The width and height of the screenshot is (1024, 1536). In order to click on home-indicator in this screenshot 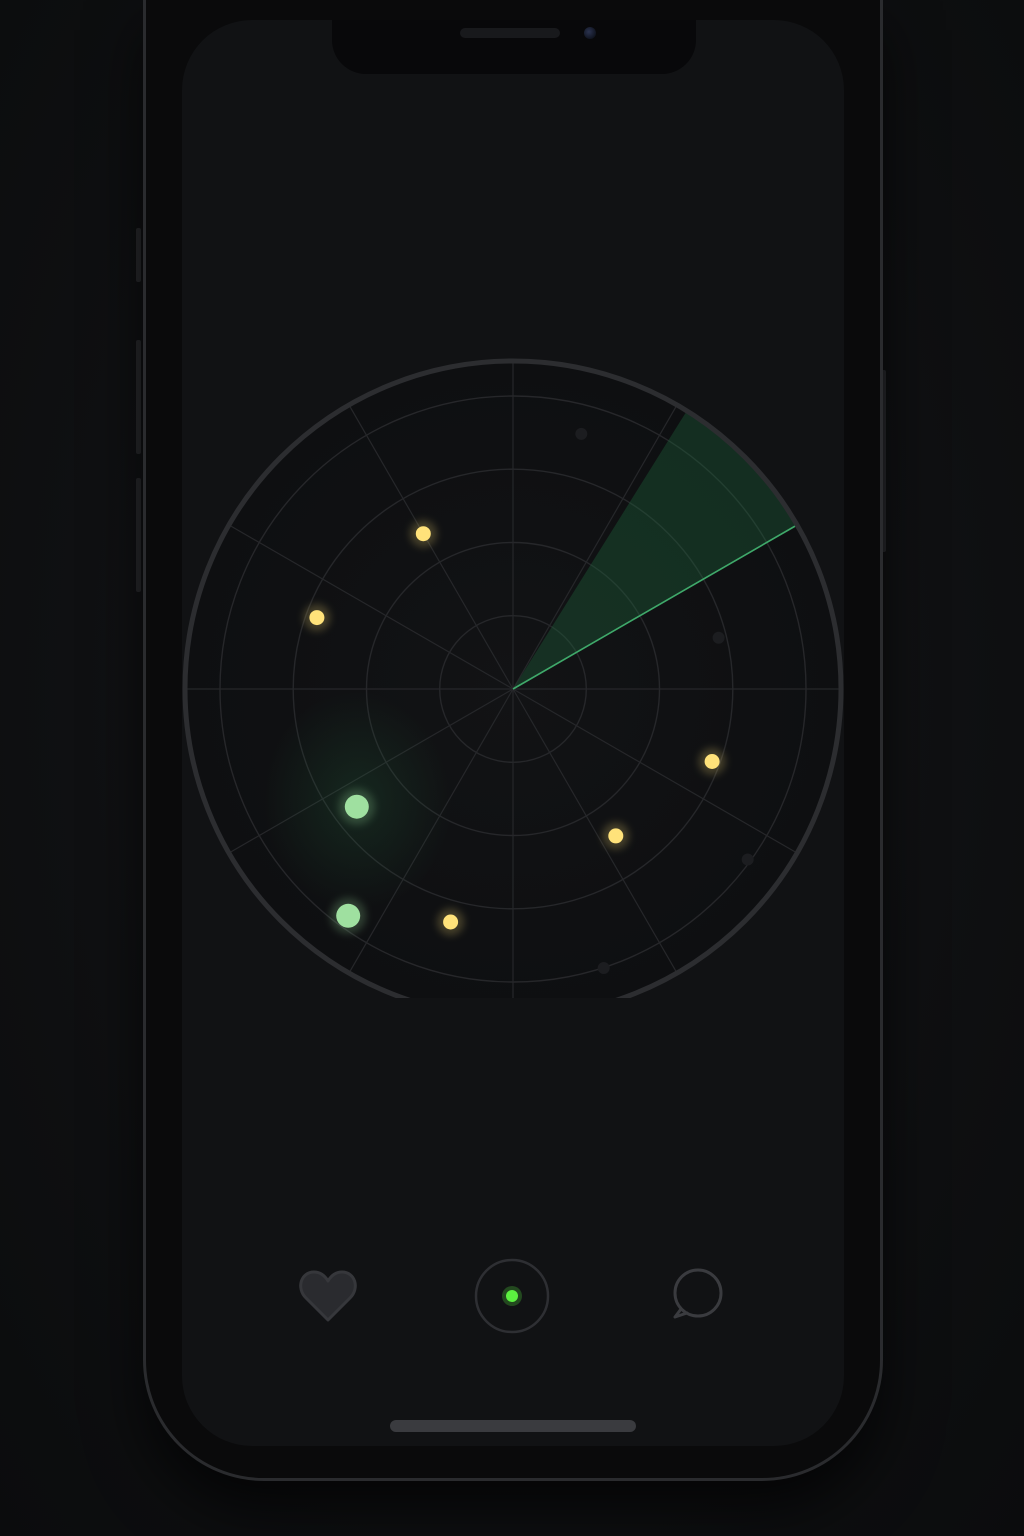, I will do `click(513, 1426)`.